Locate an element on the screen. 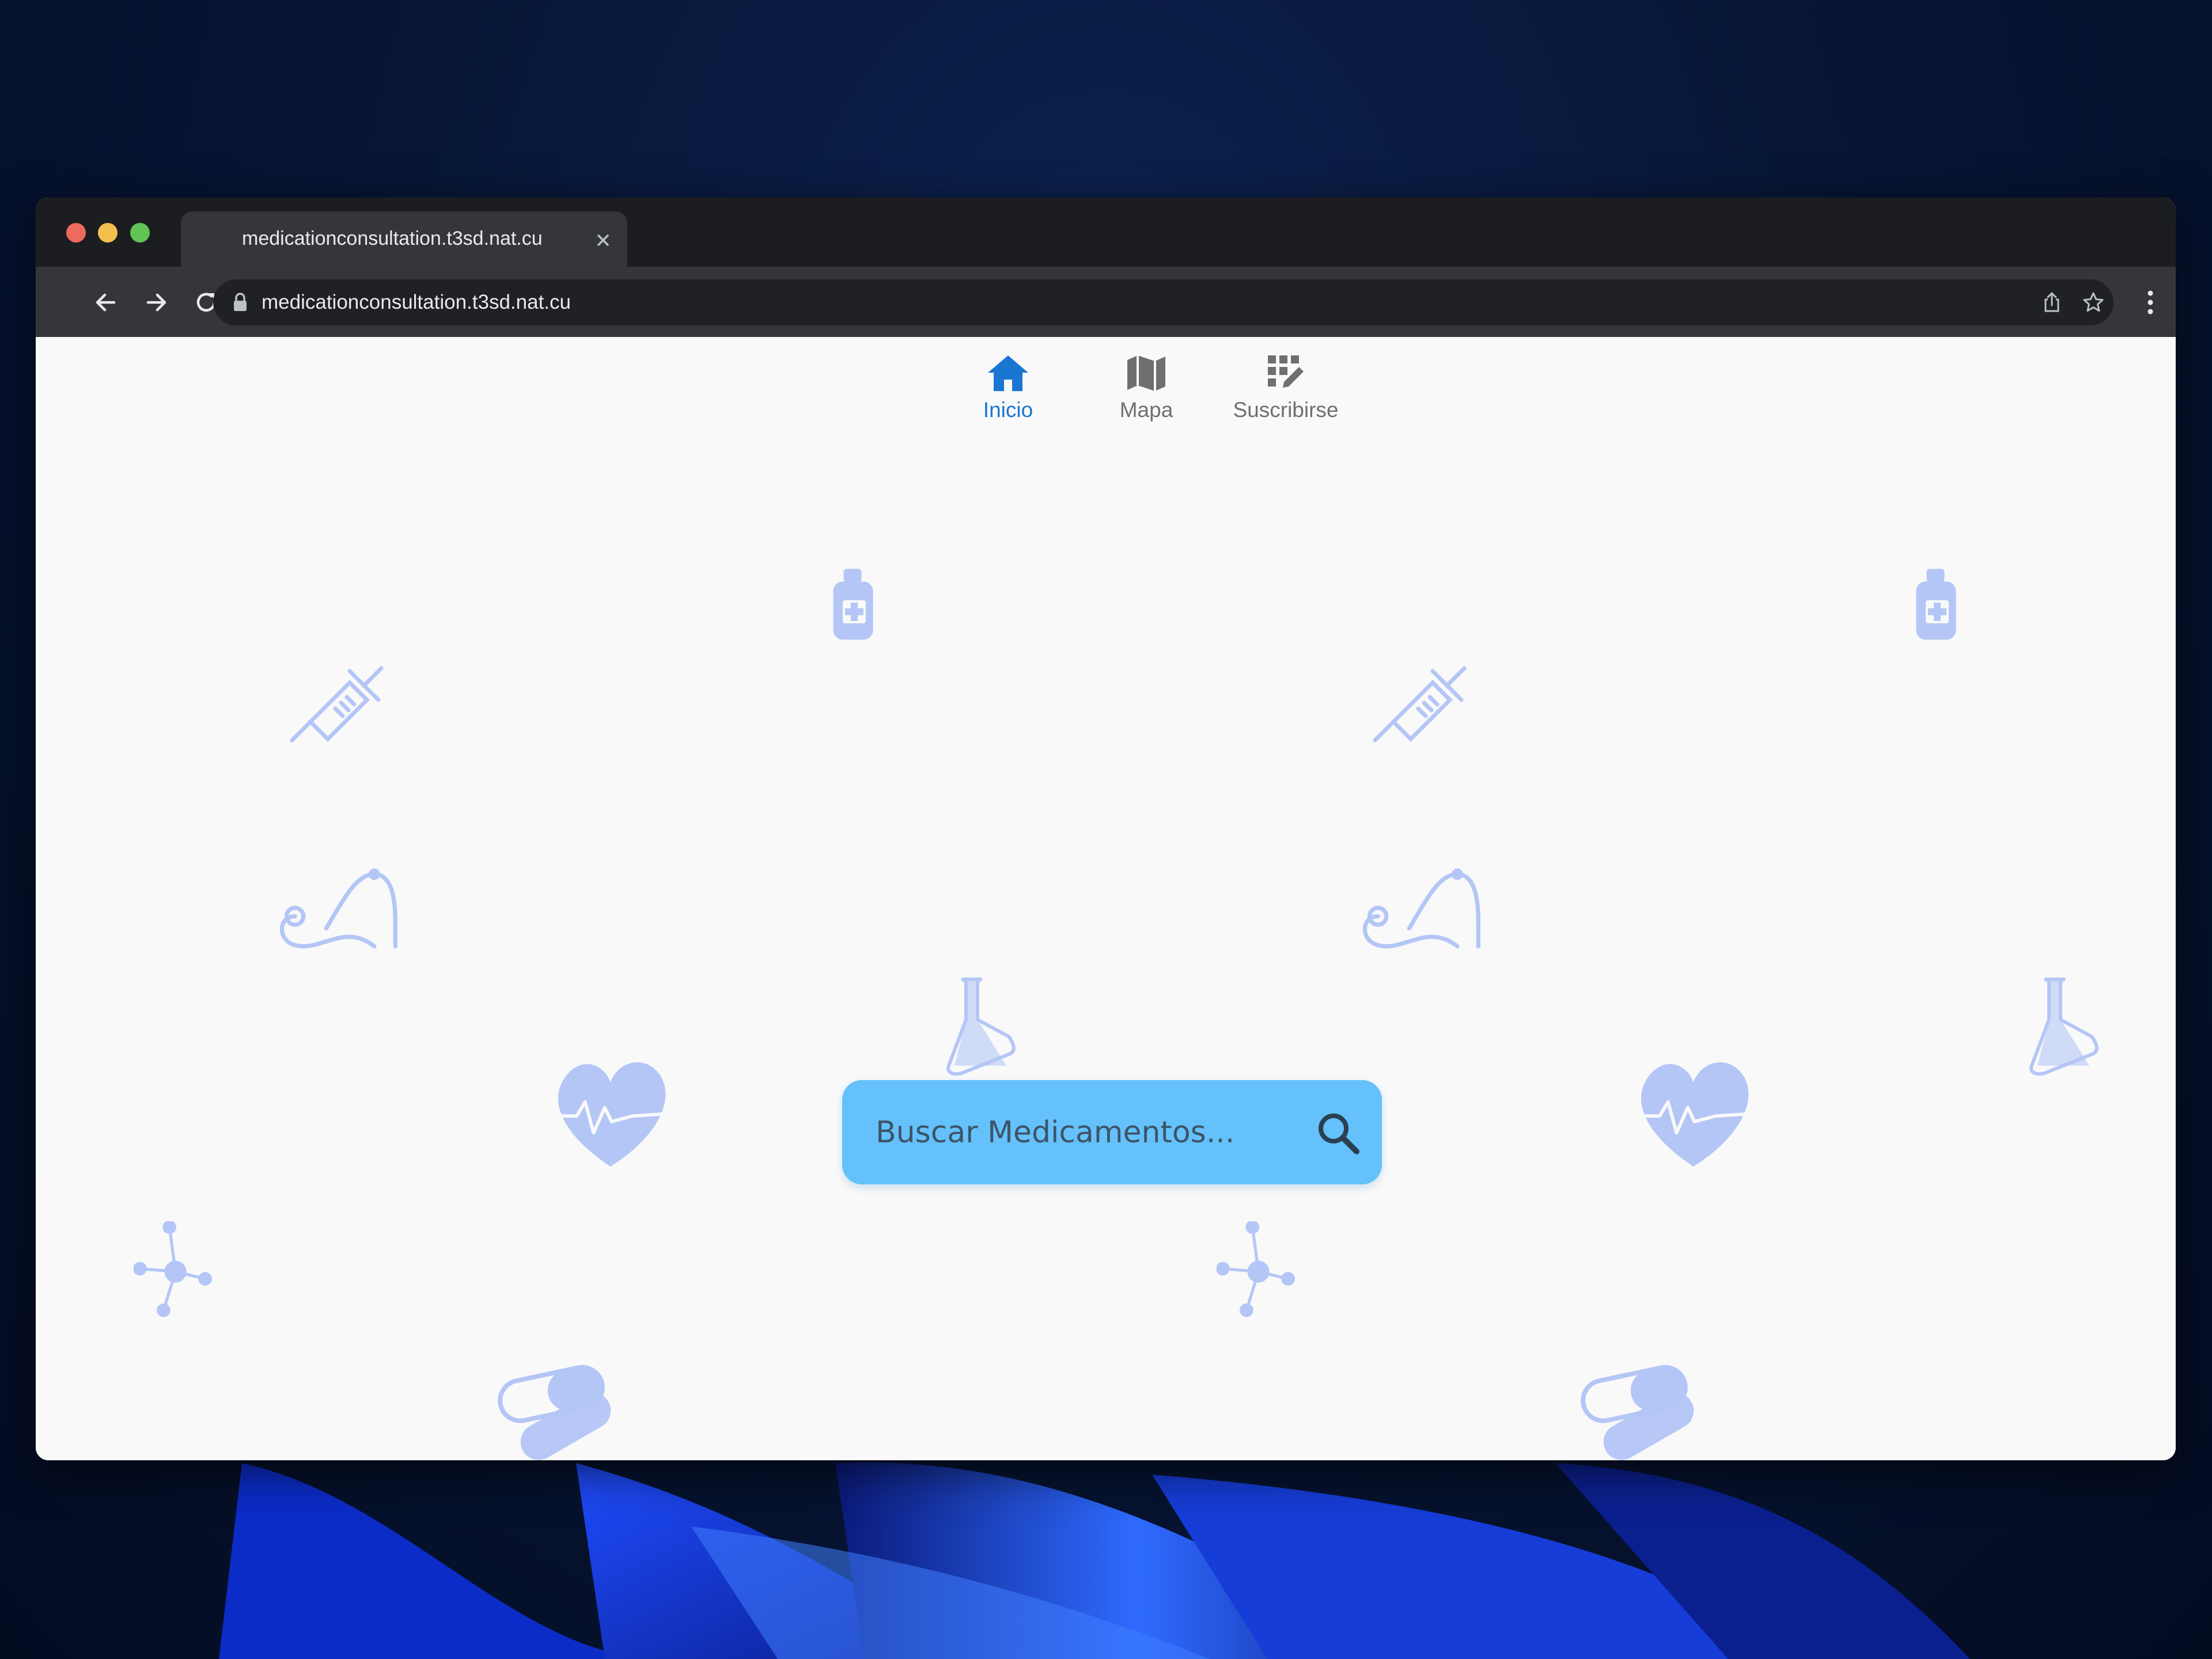  forward-arrow-icon is located at coordinates (156, 302).